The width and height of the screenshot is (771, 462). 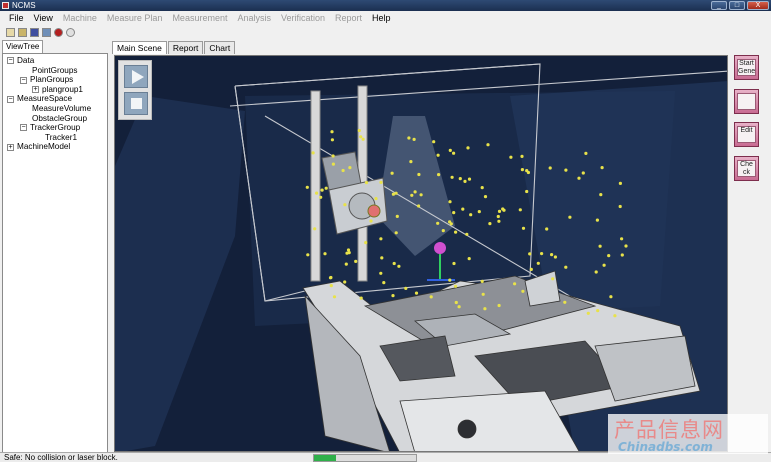 I want to click on start-generate-button: Start Gene, so click(x=746, y=67).